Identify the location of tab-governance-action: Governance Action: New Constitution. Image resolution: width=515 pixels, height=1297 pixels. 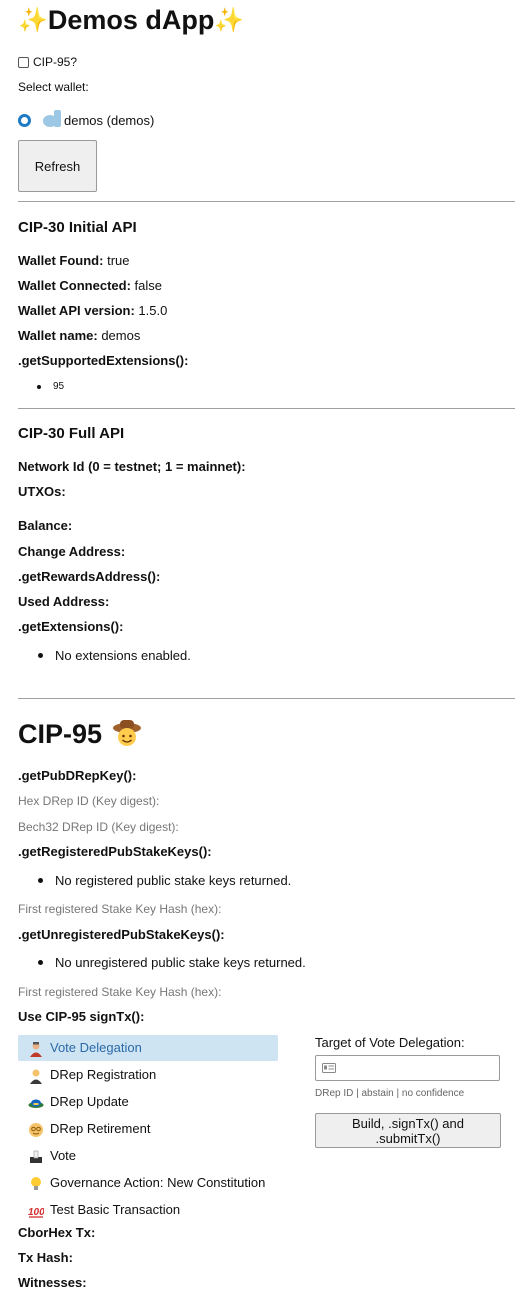
(148, 1183).